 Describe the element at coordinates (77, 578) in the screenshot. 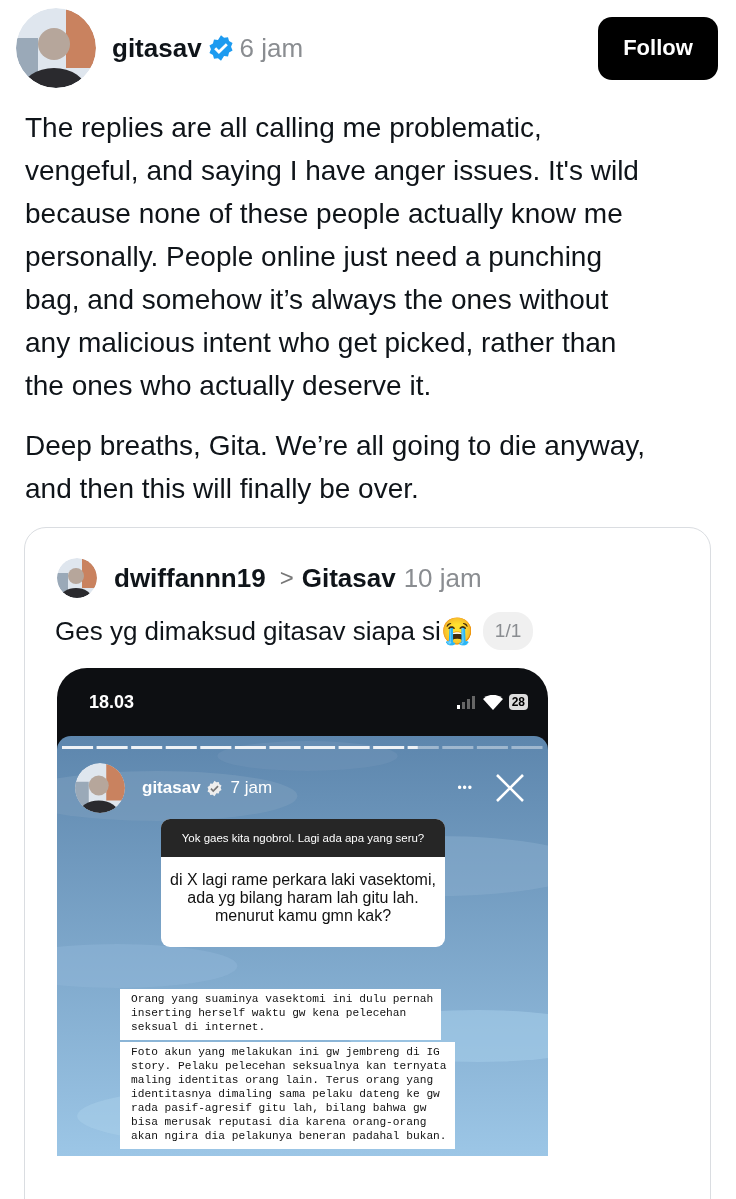

I see `avatar` at that location.